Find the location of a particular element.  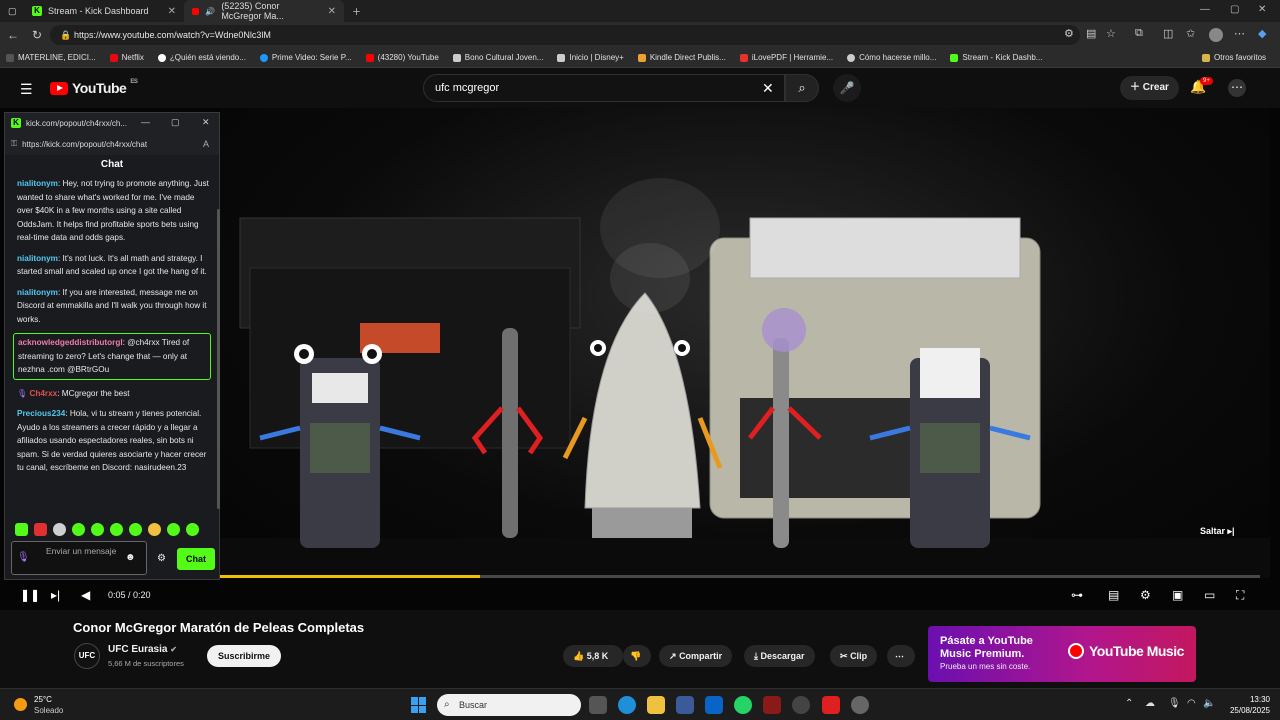

copilot-icon: ◆ is located at coordinates (1262, 33).